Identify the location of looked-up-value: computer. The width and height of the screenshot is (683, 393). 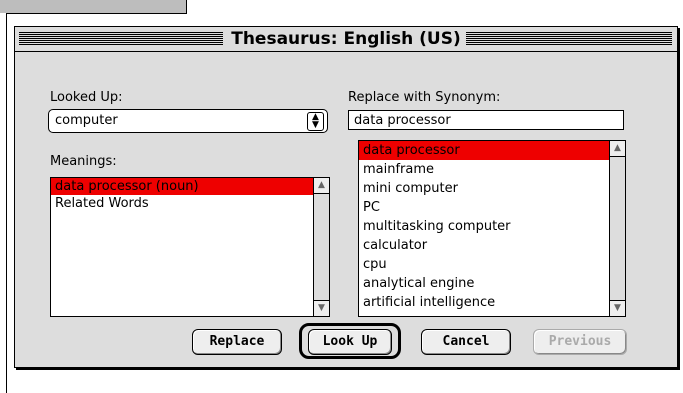
(86, 120).